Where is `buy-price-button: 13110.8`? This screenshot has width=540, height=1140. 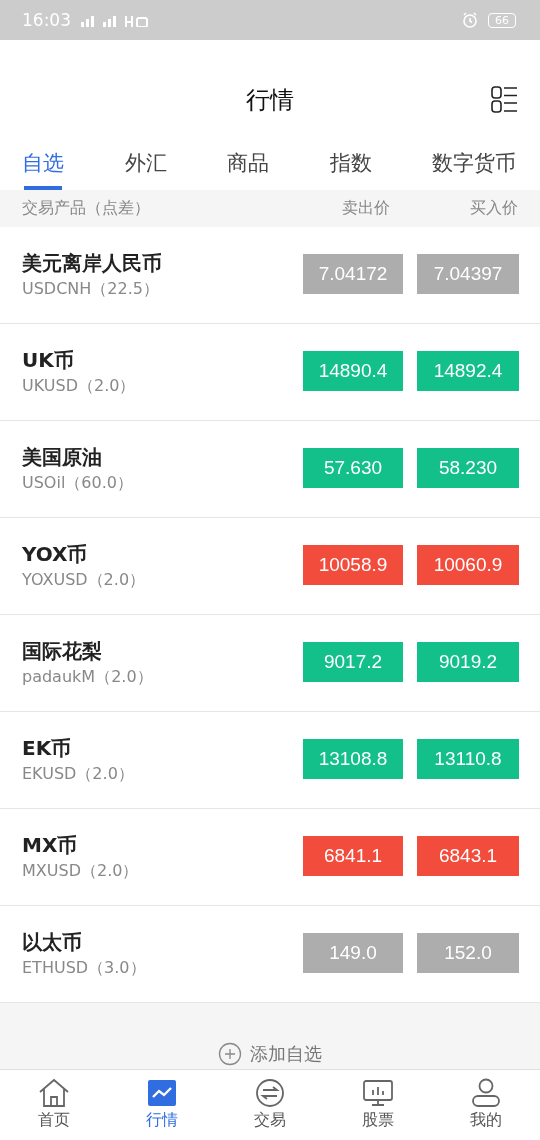 buy-price-button: 13110.8 is located at coordinates (468, 759).